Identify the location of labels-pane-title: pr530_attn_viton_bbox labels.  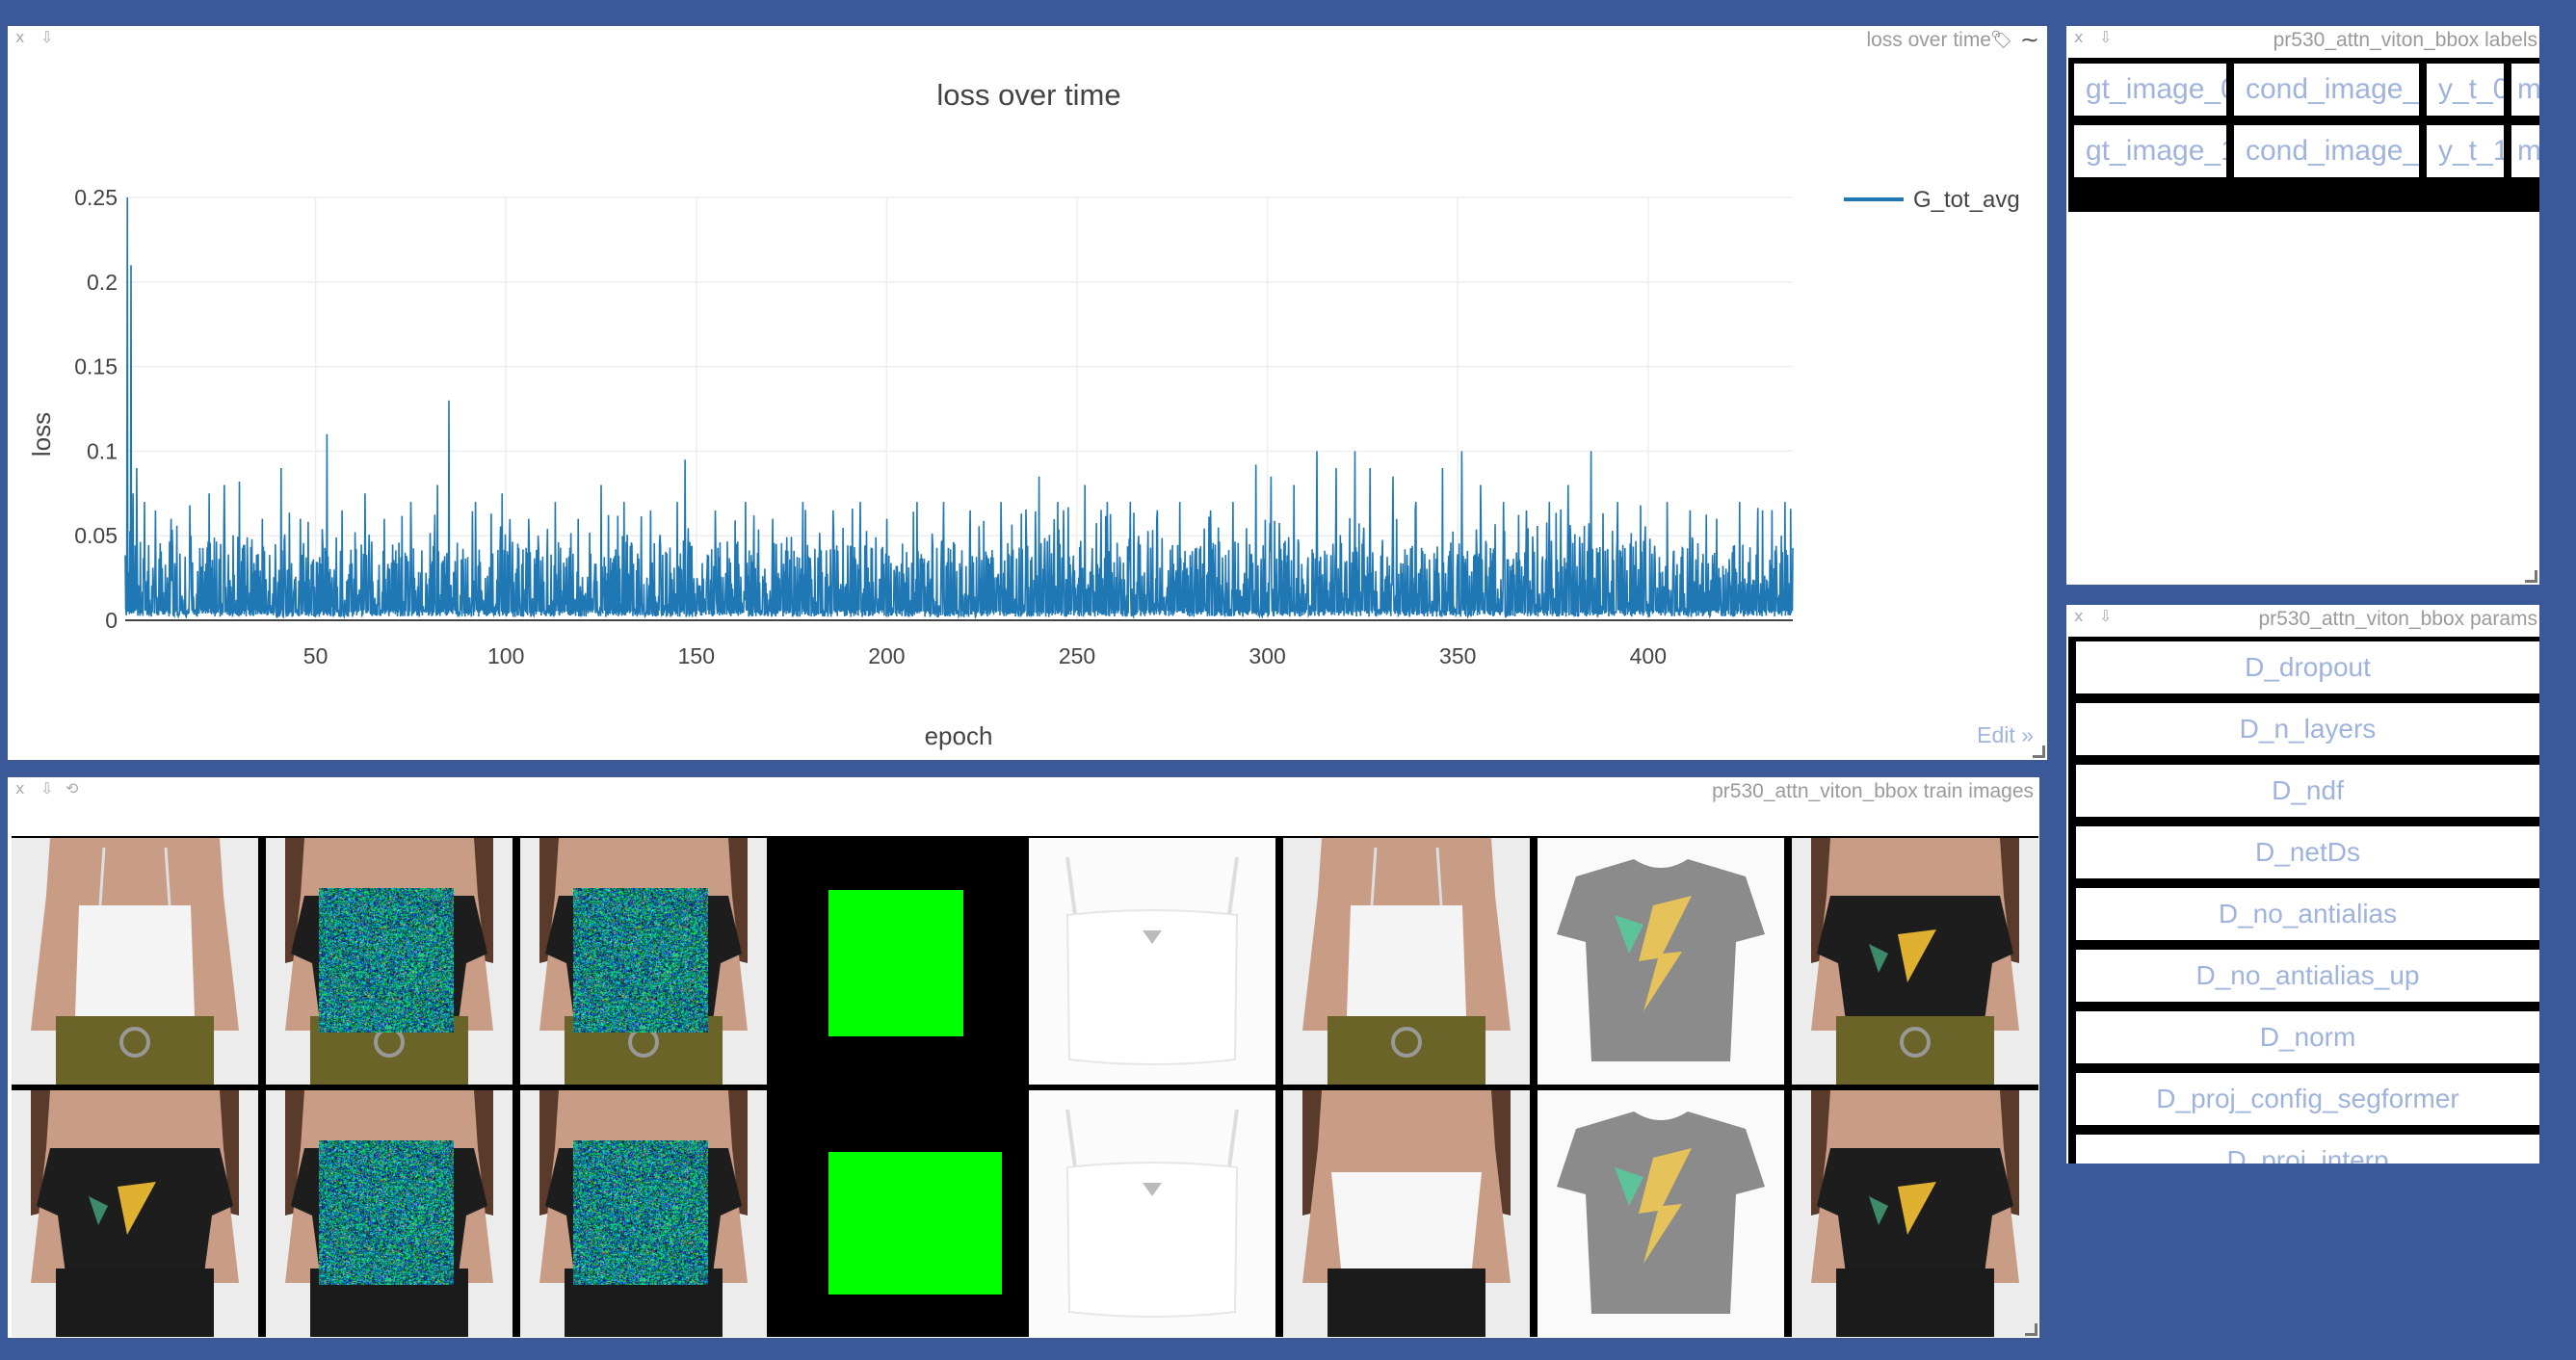
(2405, 40).